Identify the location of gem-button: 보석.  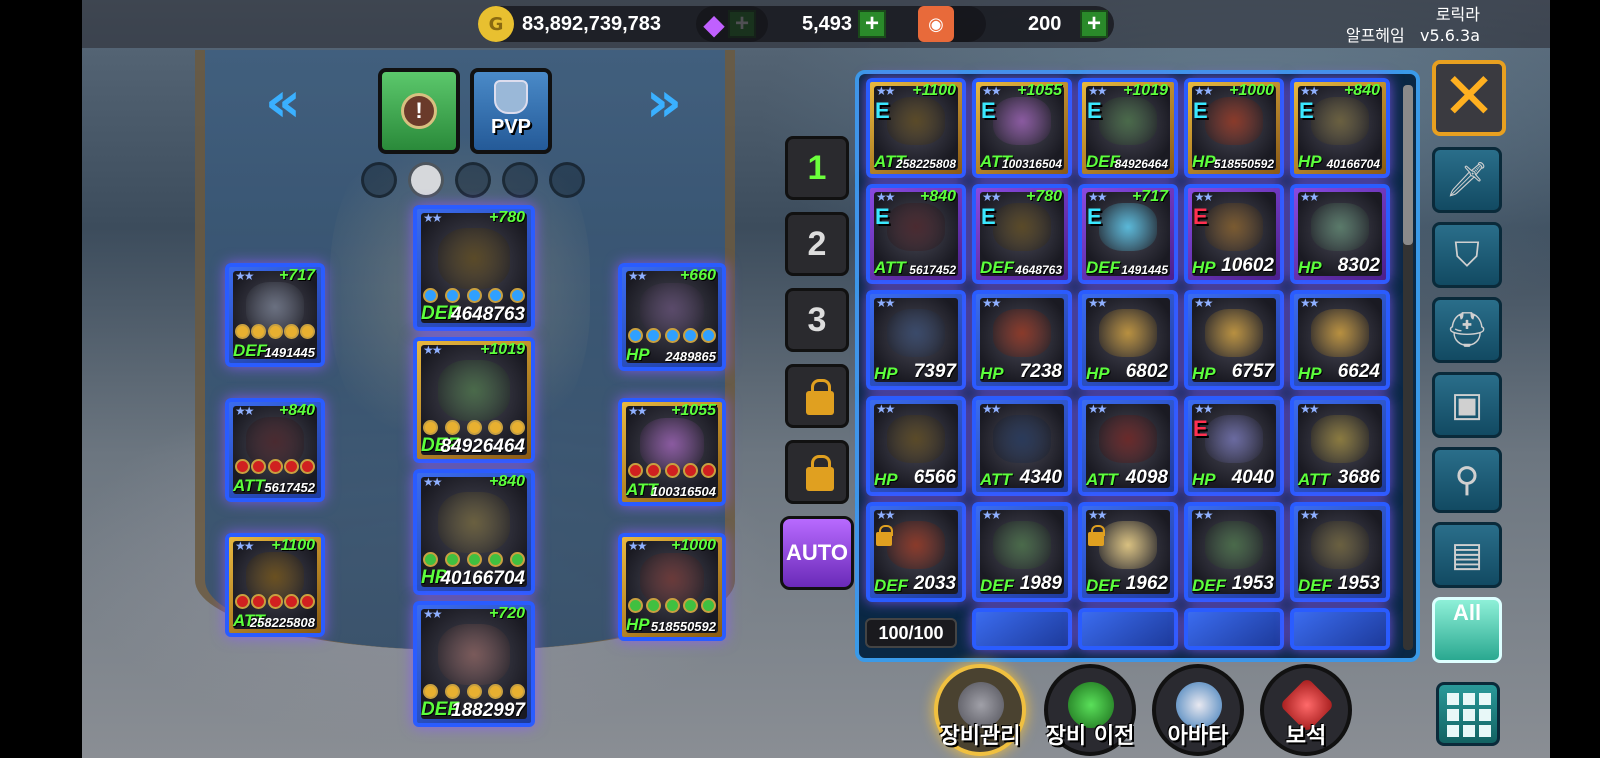
(1306, 710).